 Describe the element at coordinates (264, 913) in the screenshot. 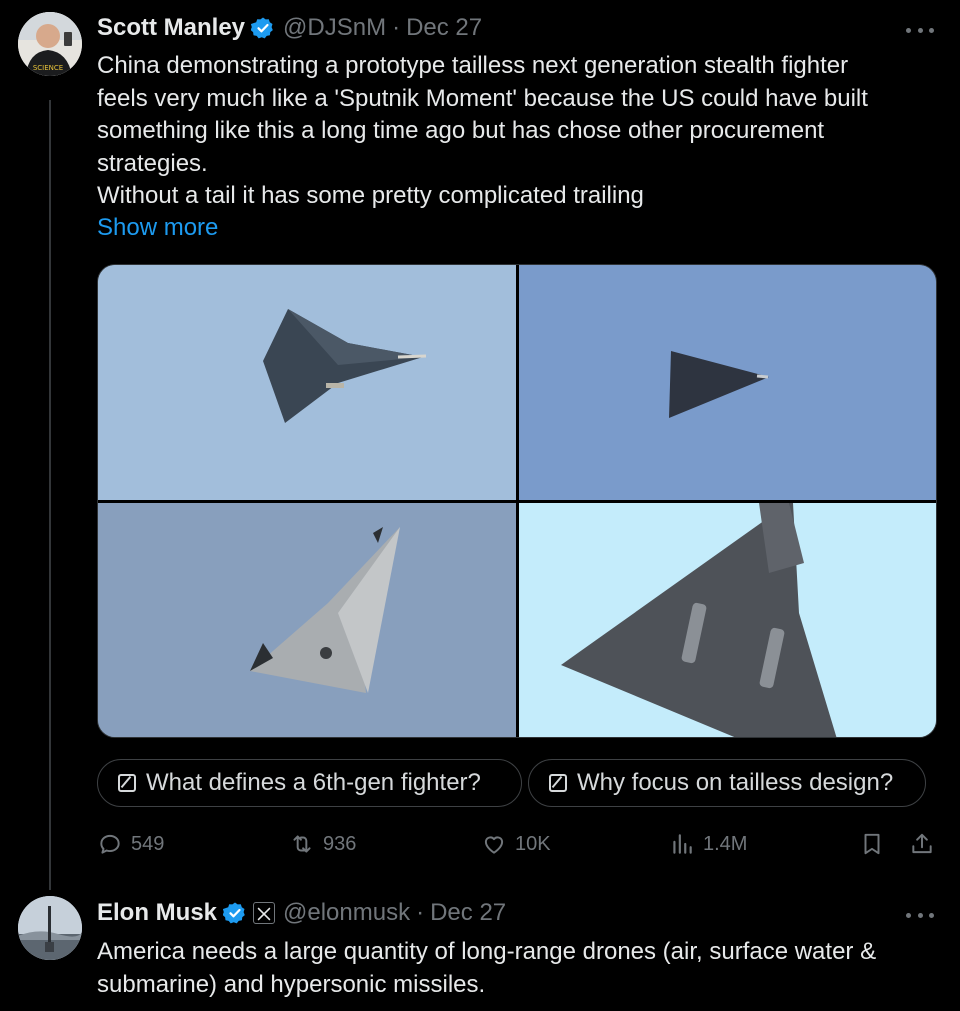

I see `x-affiliate-icon` at that location.